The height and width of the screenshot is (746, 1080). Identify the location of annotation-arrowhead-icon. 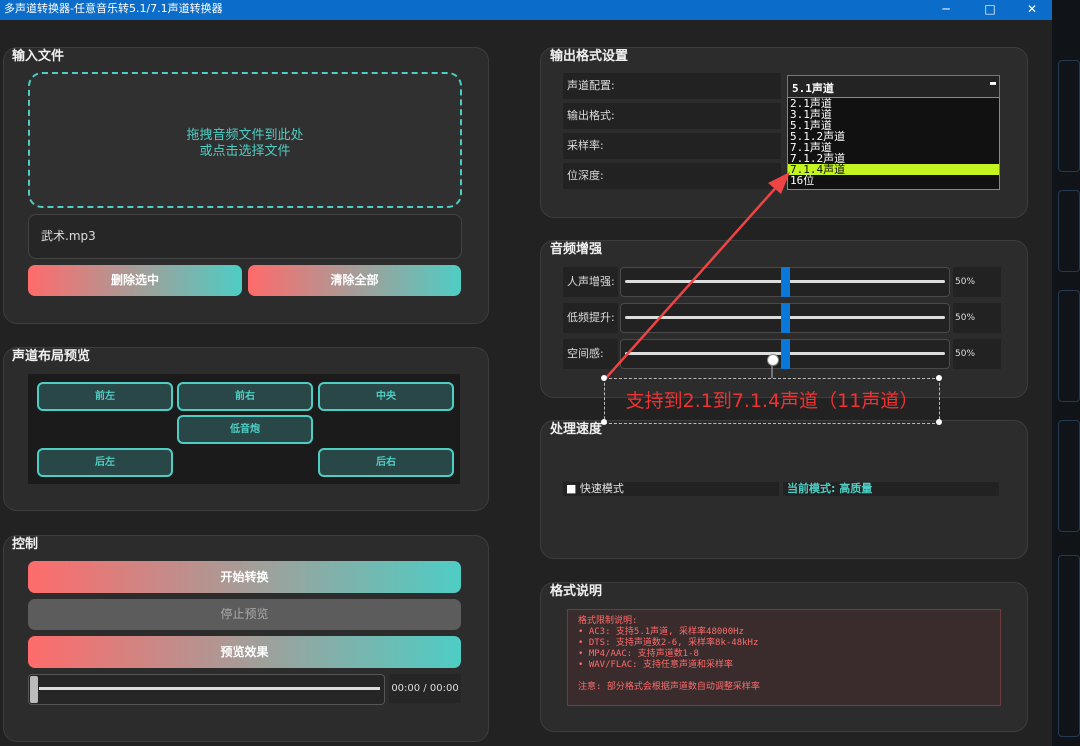
(779, 183).